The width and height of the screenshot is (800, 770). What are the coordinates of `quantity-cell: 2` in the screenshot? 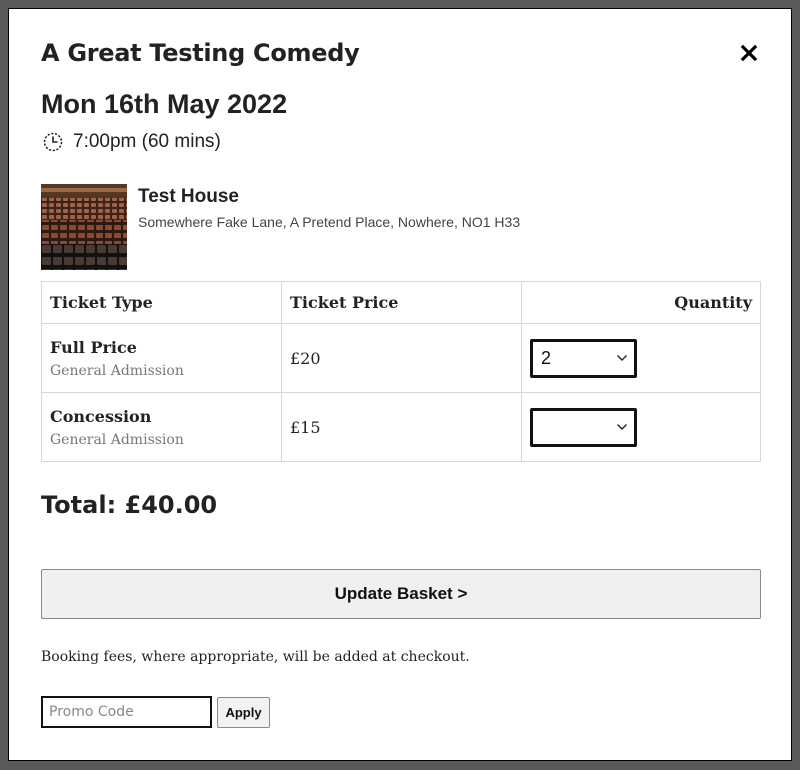 It's located at (641, 358).